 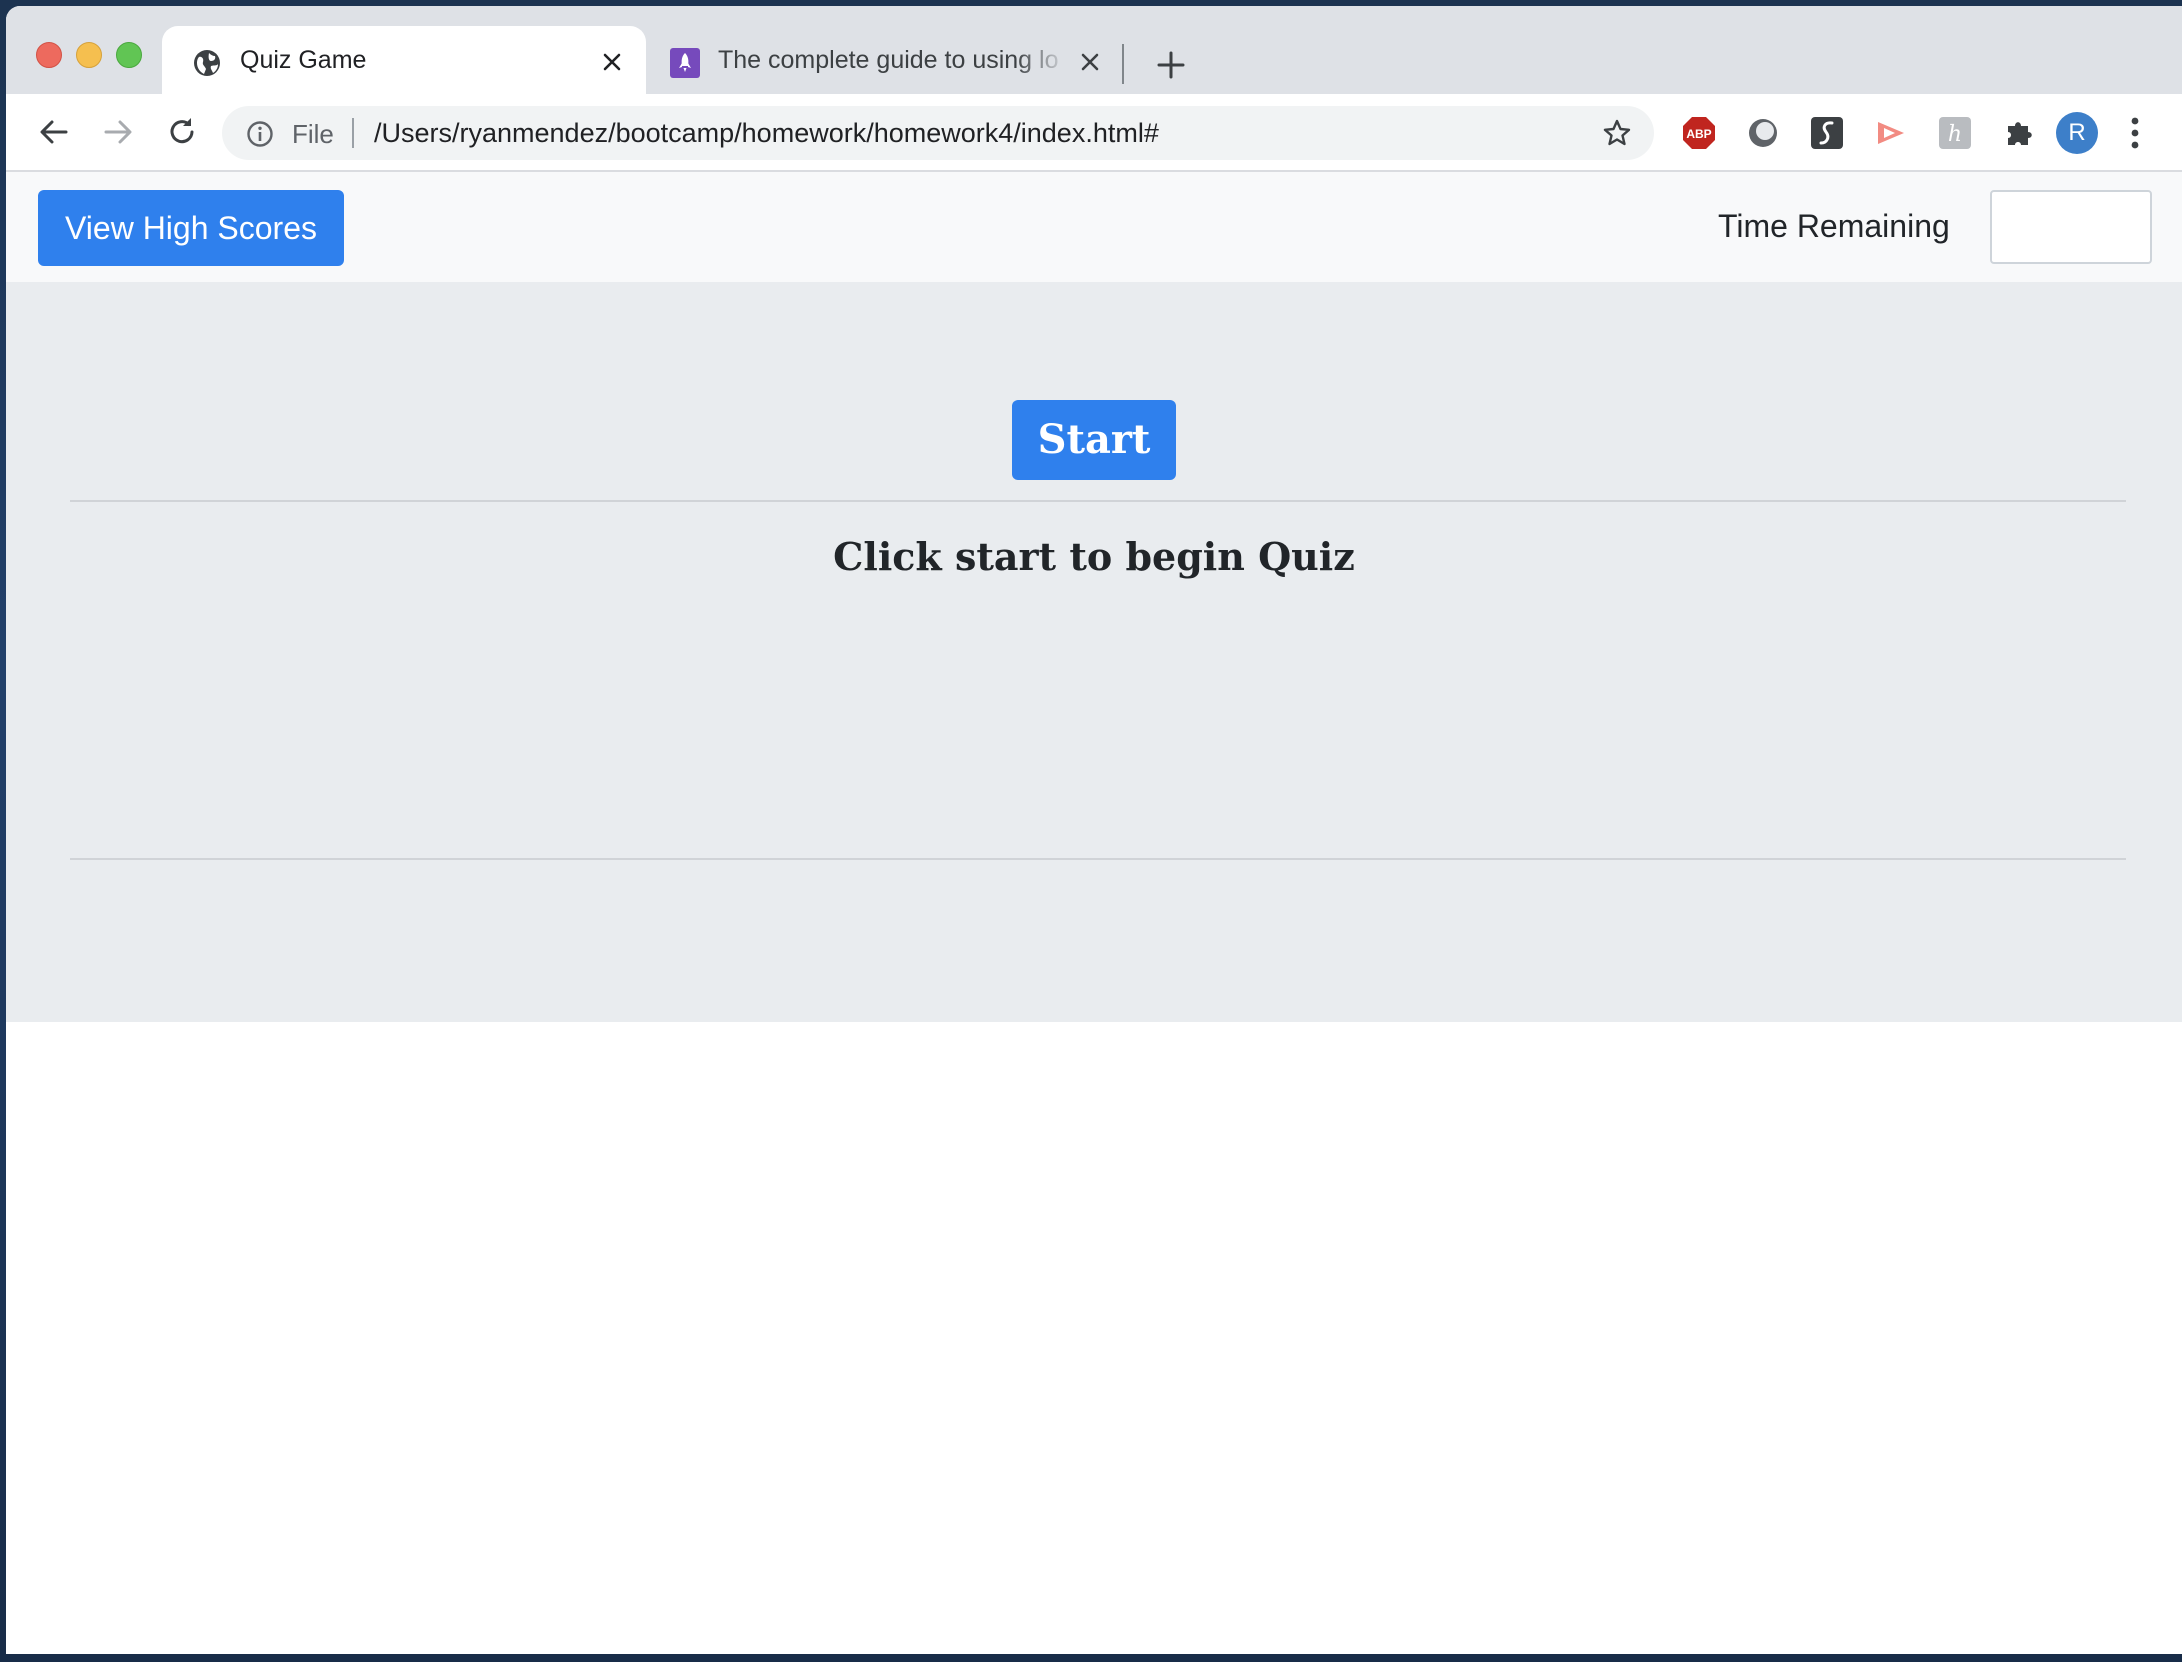 What do you see at coordinates (1123, 64) in the screenshot?
I see `tab-divider` at bounding box center [1123, 64].